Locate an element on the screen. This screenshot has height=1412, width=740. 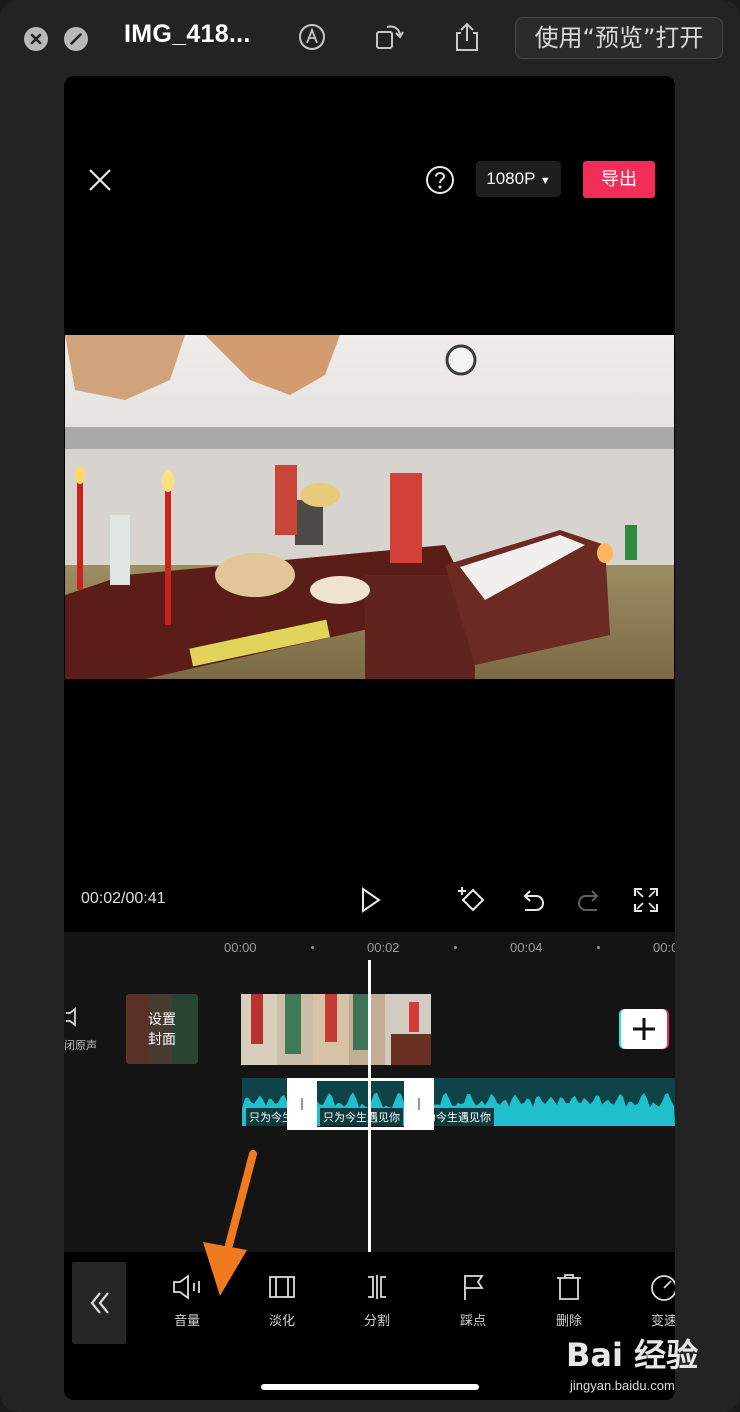
watermark-text: Bai 经验 is located at coordinates (632, 1355).